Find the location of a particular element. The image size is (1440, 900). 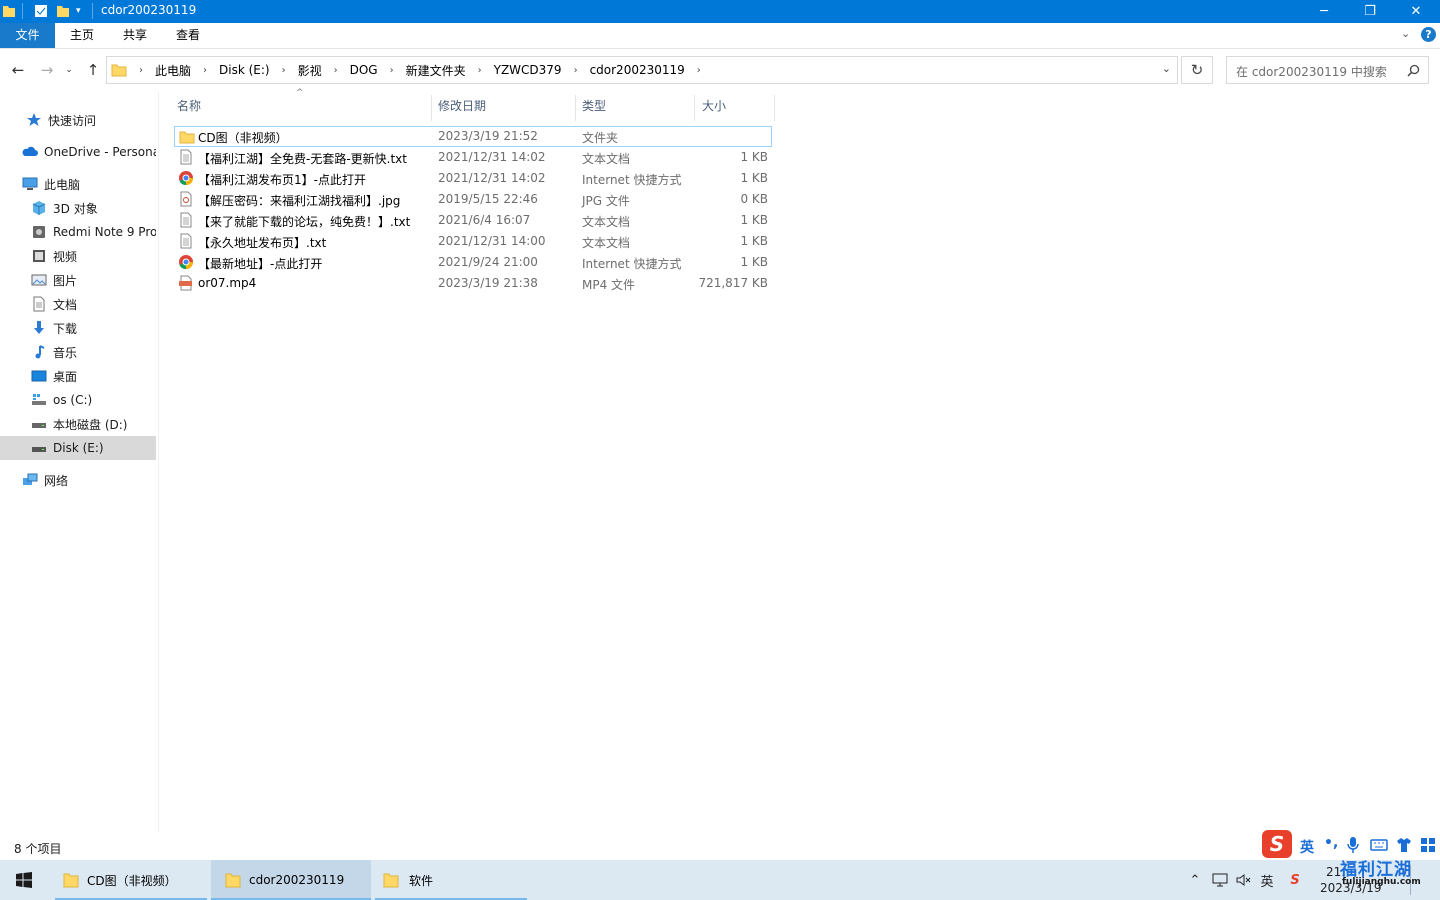

network-status-icon is located at coordinates (1220, 880).